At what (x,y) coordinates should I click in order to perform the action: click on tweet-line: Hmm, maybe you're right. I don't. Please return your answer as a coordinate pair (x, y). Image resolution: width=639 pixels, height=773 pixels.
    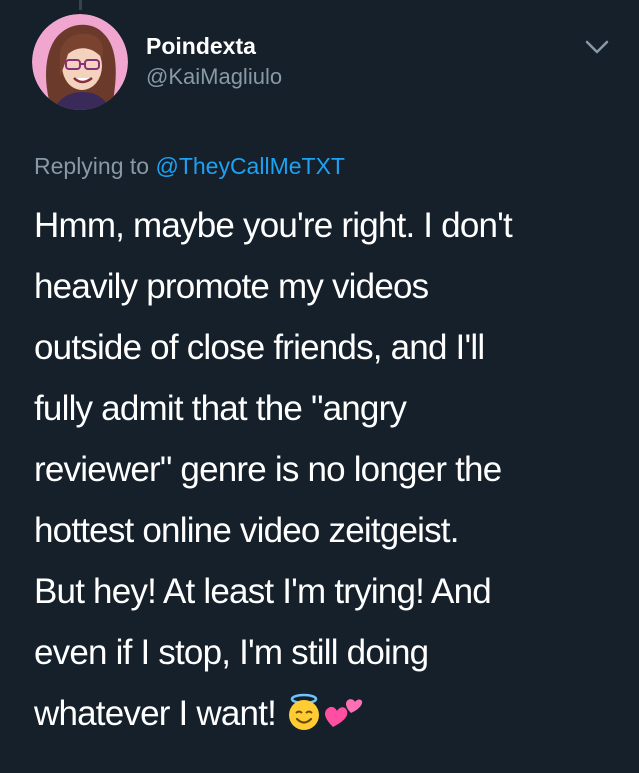
    Looking at the image, I should click on (273, 225).